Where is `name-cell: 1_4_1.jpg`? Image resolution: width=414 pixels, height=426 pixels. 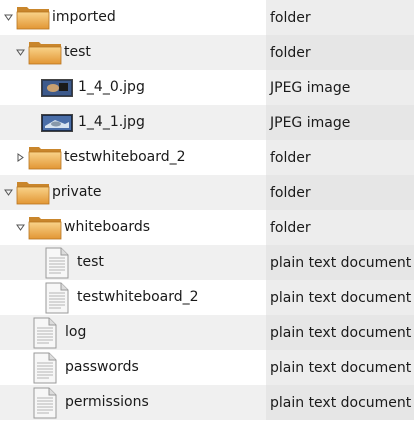
name-cell: 1_4_1.jpg is located at coordinates (133, 122).